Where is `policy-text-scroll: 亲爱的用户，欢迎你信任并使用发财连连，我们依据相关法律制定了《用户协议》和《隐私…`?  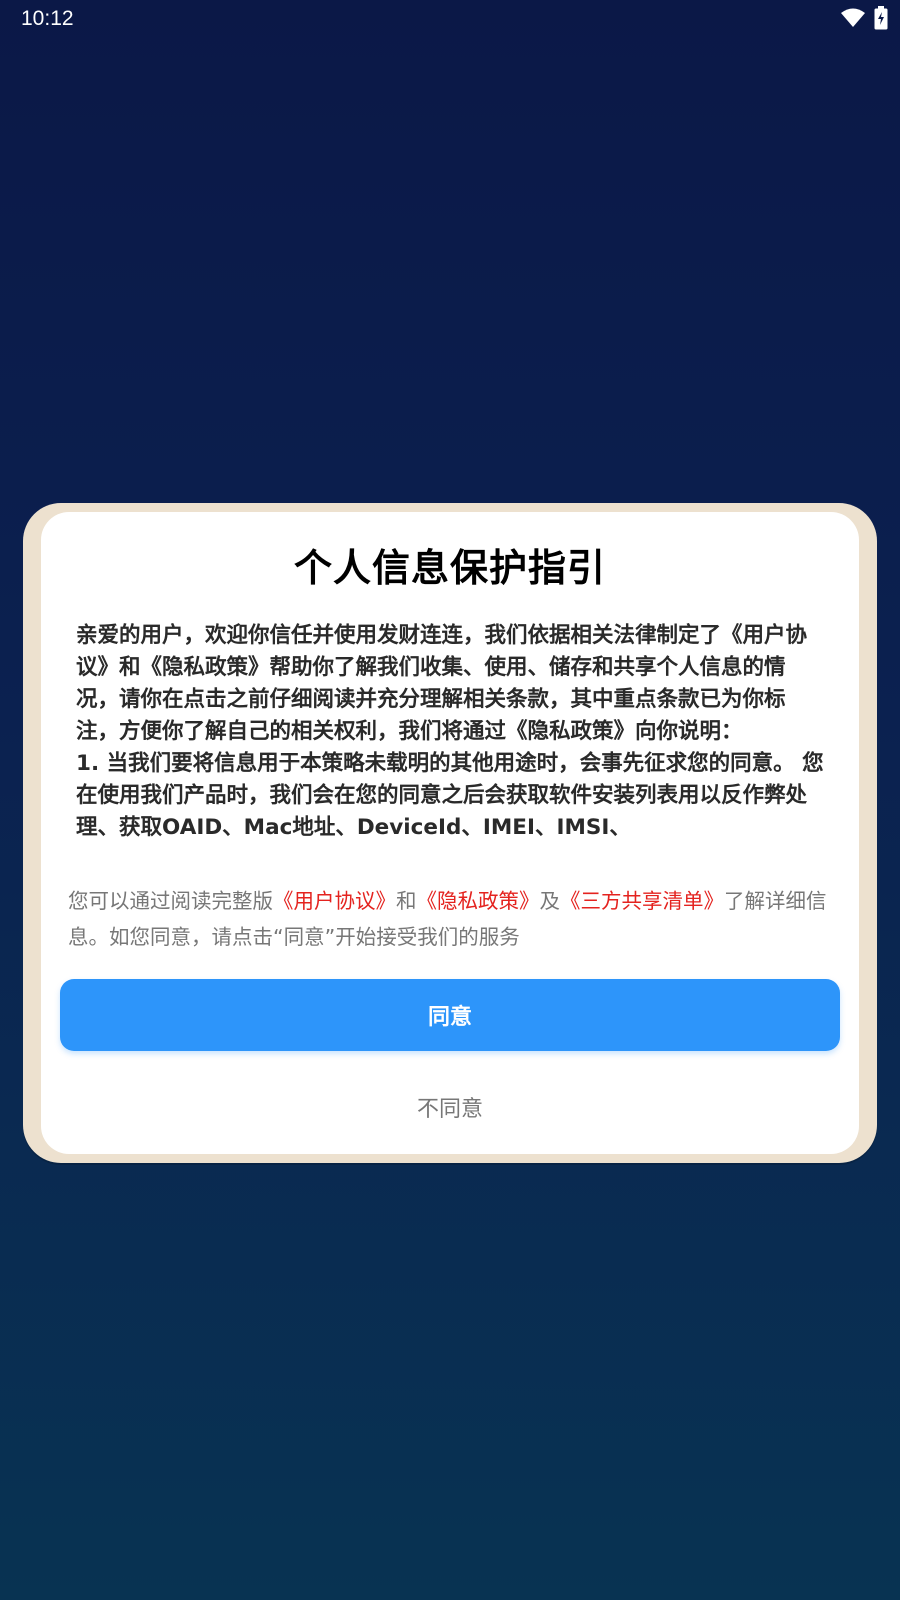 policy-text-scroll: 亲爱的用户，欢迎你信任并使用发财连连，我们依据相关法律制定了《用户协议》和《隐私… is located at coordinates (450, 744).